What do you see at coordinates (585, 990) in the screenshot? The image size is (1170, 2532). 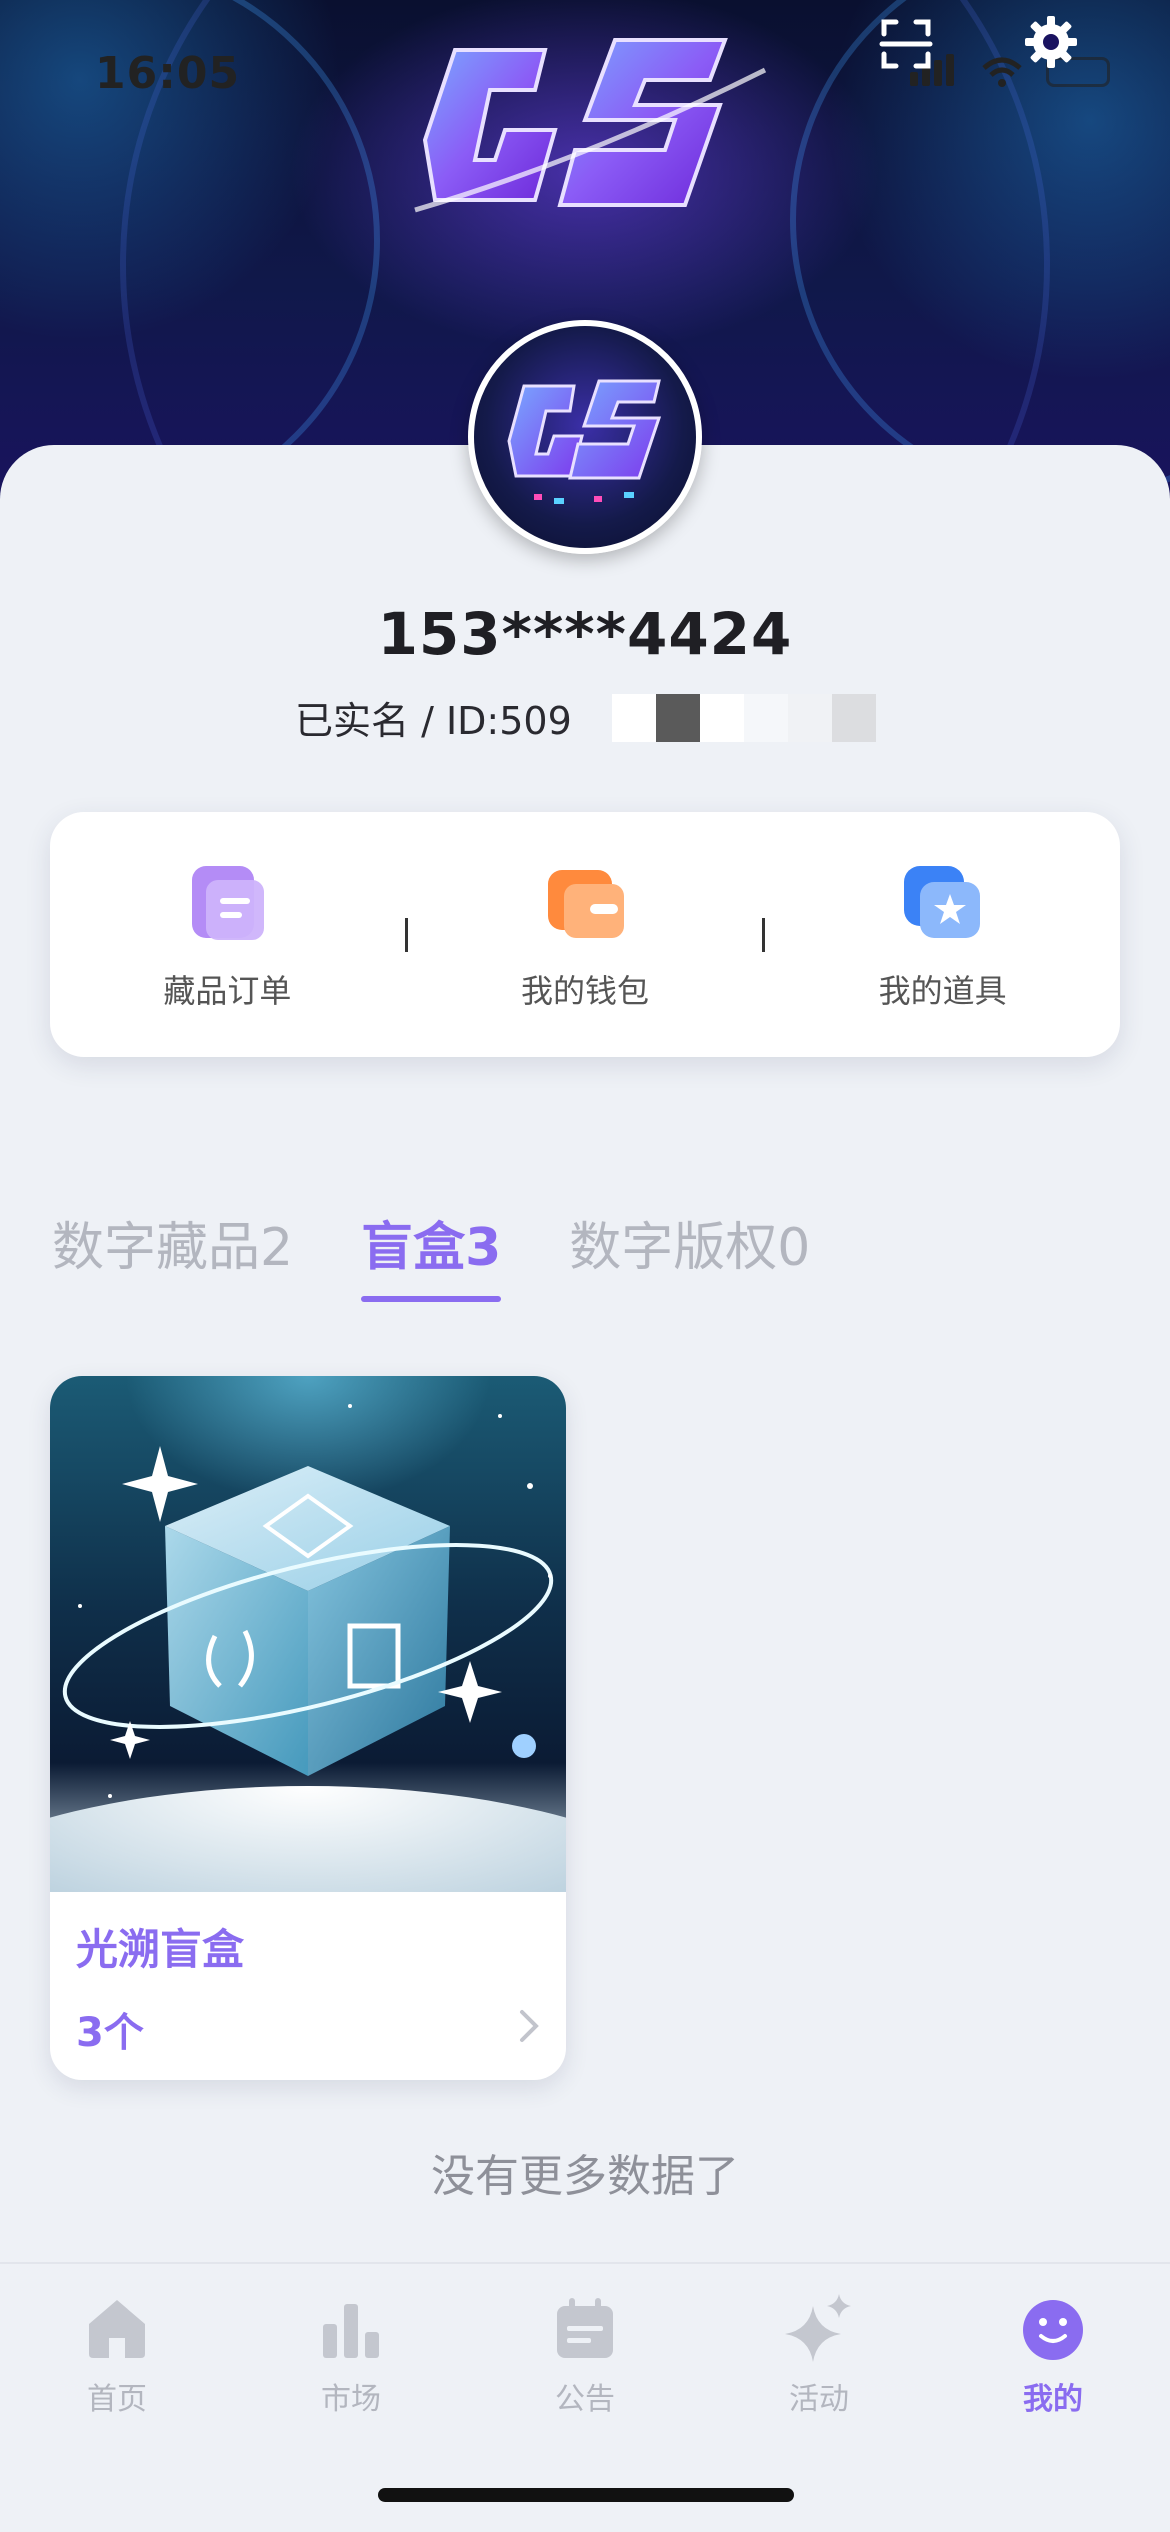 I see `quick-action-label: 我的钱包` at bounding box center [585, 990].